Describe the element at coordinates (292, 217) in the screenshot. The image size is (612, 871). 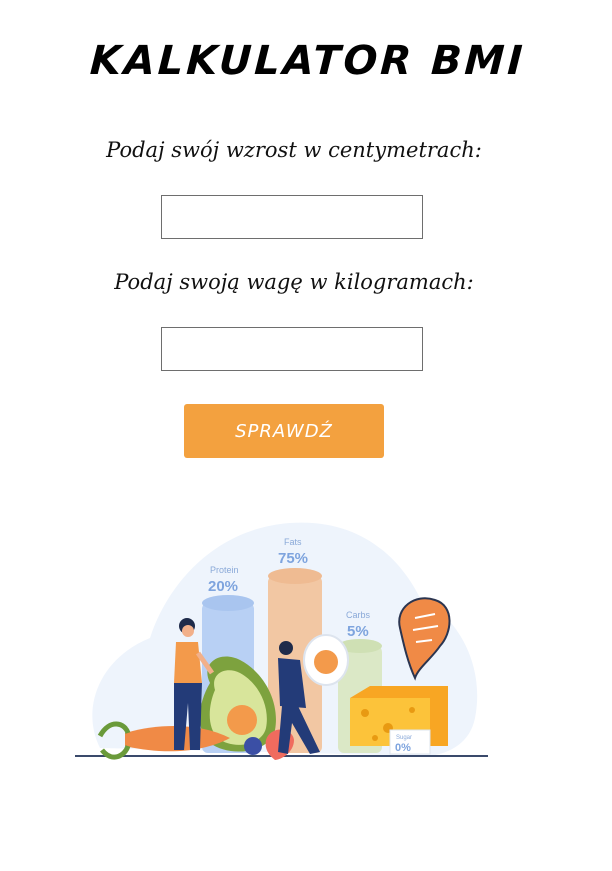
I see `height-input` at that location.